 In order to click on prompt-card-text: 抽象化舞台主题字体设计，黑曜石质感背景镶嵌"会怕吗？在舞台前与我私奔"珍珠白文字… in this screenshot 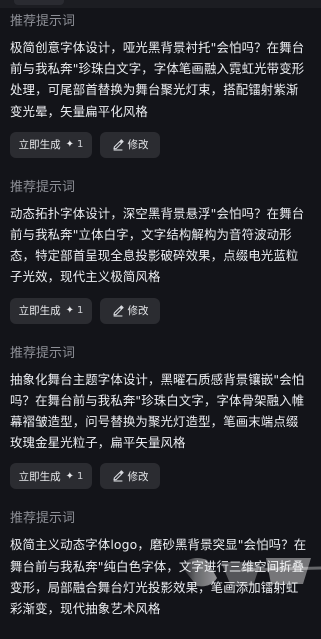, I will do `click(157, 411)`.